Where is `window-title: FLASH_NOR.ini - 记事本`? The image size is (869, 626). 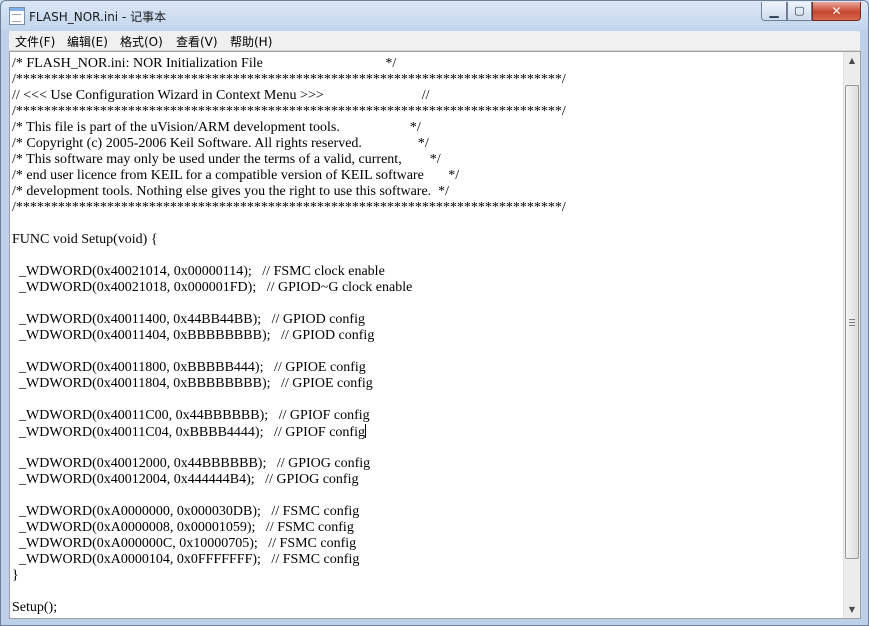
window-title: FLASH_NOR.ini - 记事本 is located at coordinates (98, 17).